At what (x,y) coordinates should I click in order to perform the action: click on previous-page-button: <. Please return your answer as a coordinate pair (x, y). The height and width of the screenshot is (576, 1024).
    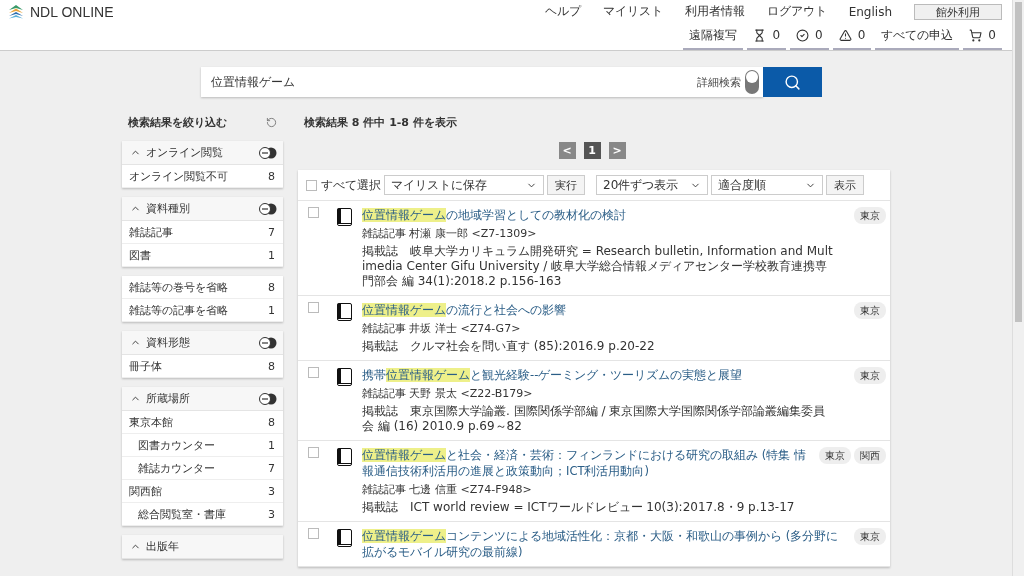
    Looking at the image, I should click on (567, 150).